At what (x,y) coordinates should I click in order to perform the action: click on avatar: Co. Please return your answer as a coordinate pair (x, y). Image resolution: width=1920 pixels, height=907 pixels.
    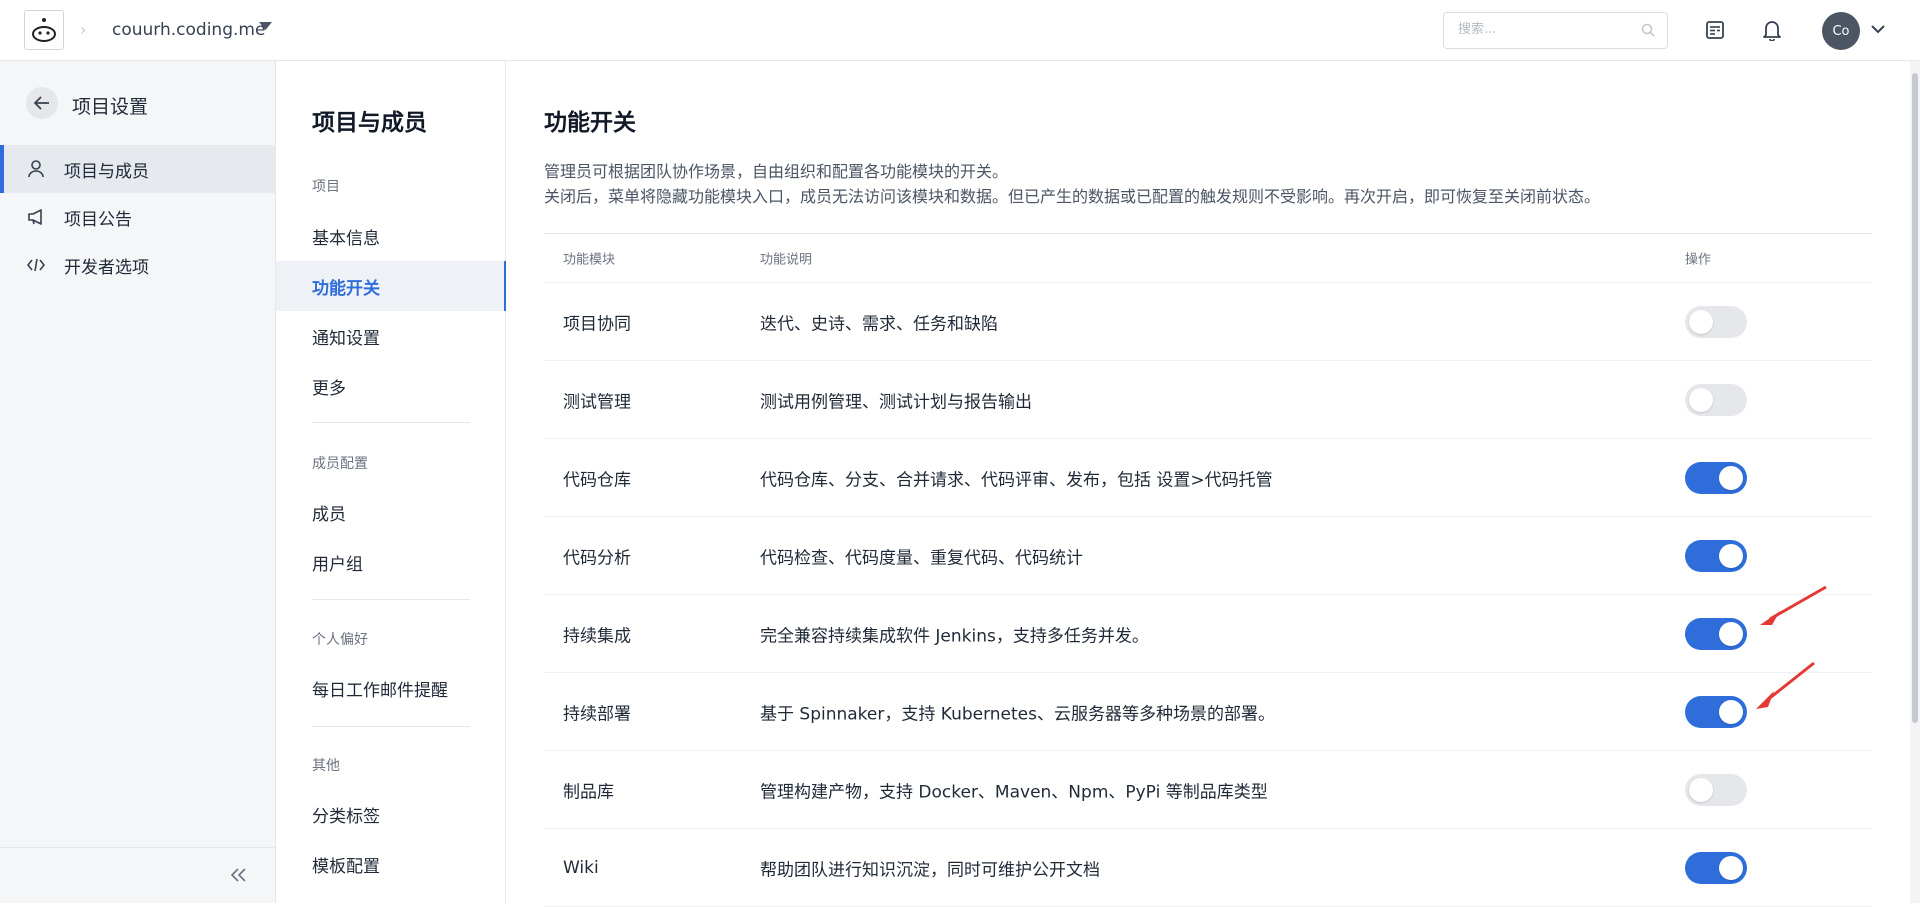
    Looking at the image, I should click on (1841, 31).